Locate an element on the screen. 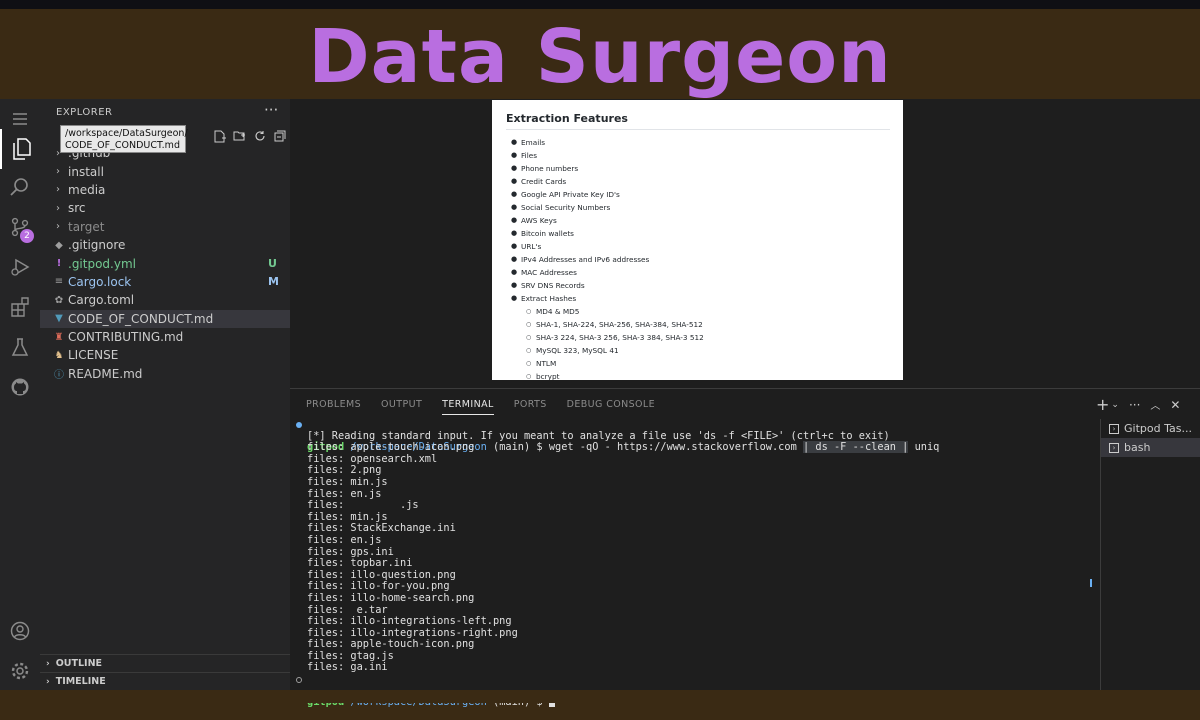 This screenshot has height=720, width=1200. maximize-panel-icon: ︿ is located at coordinates (1155, 404).